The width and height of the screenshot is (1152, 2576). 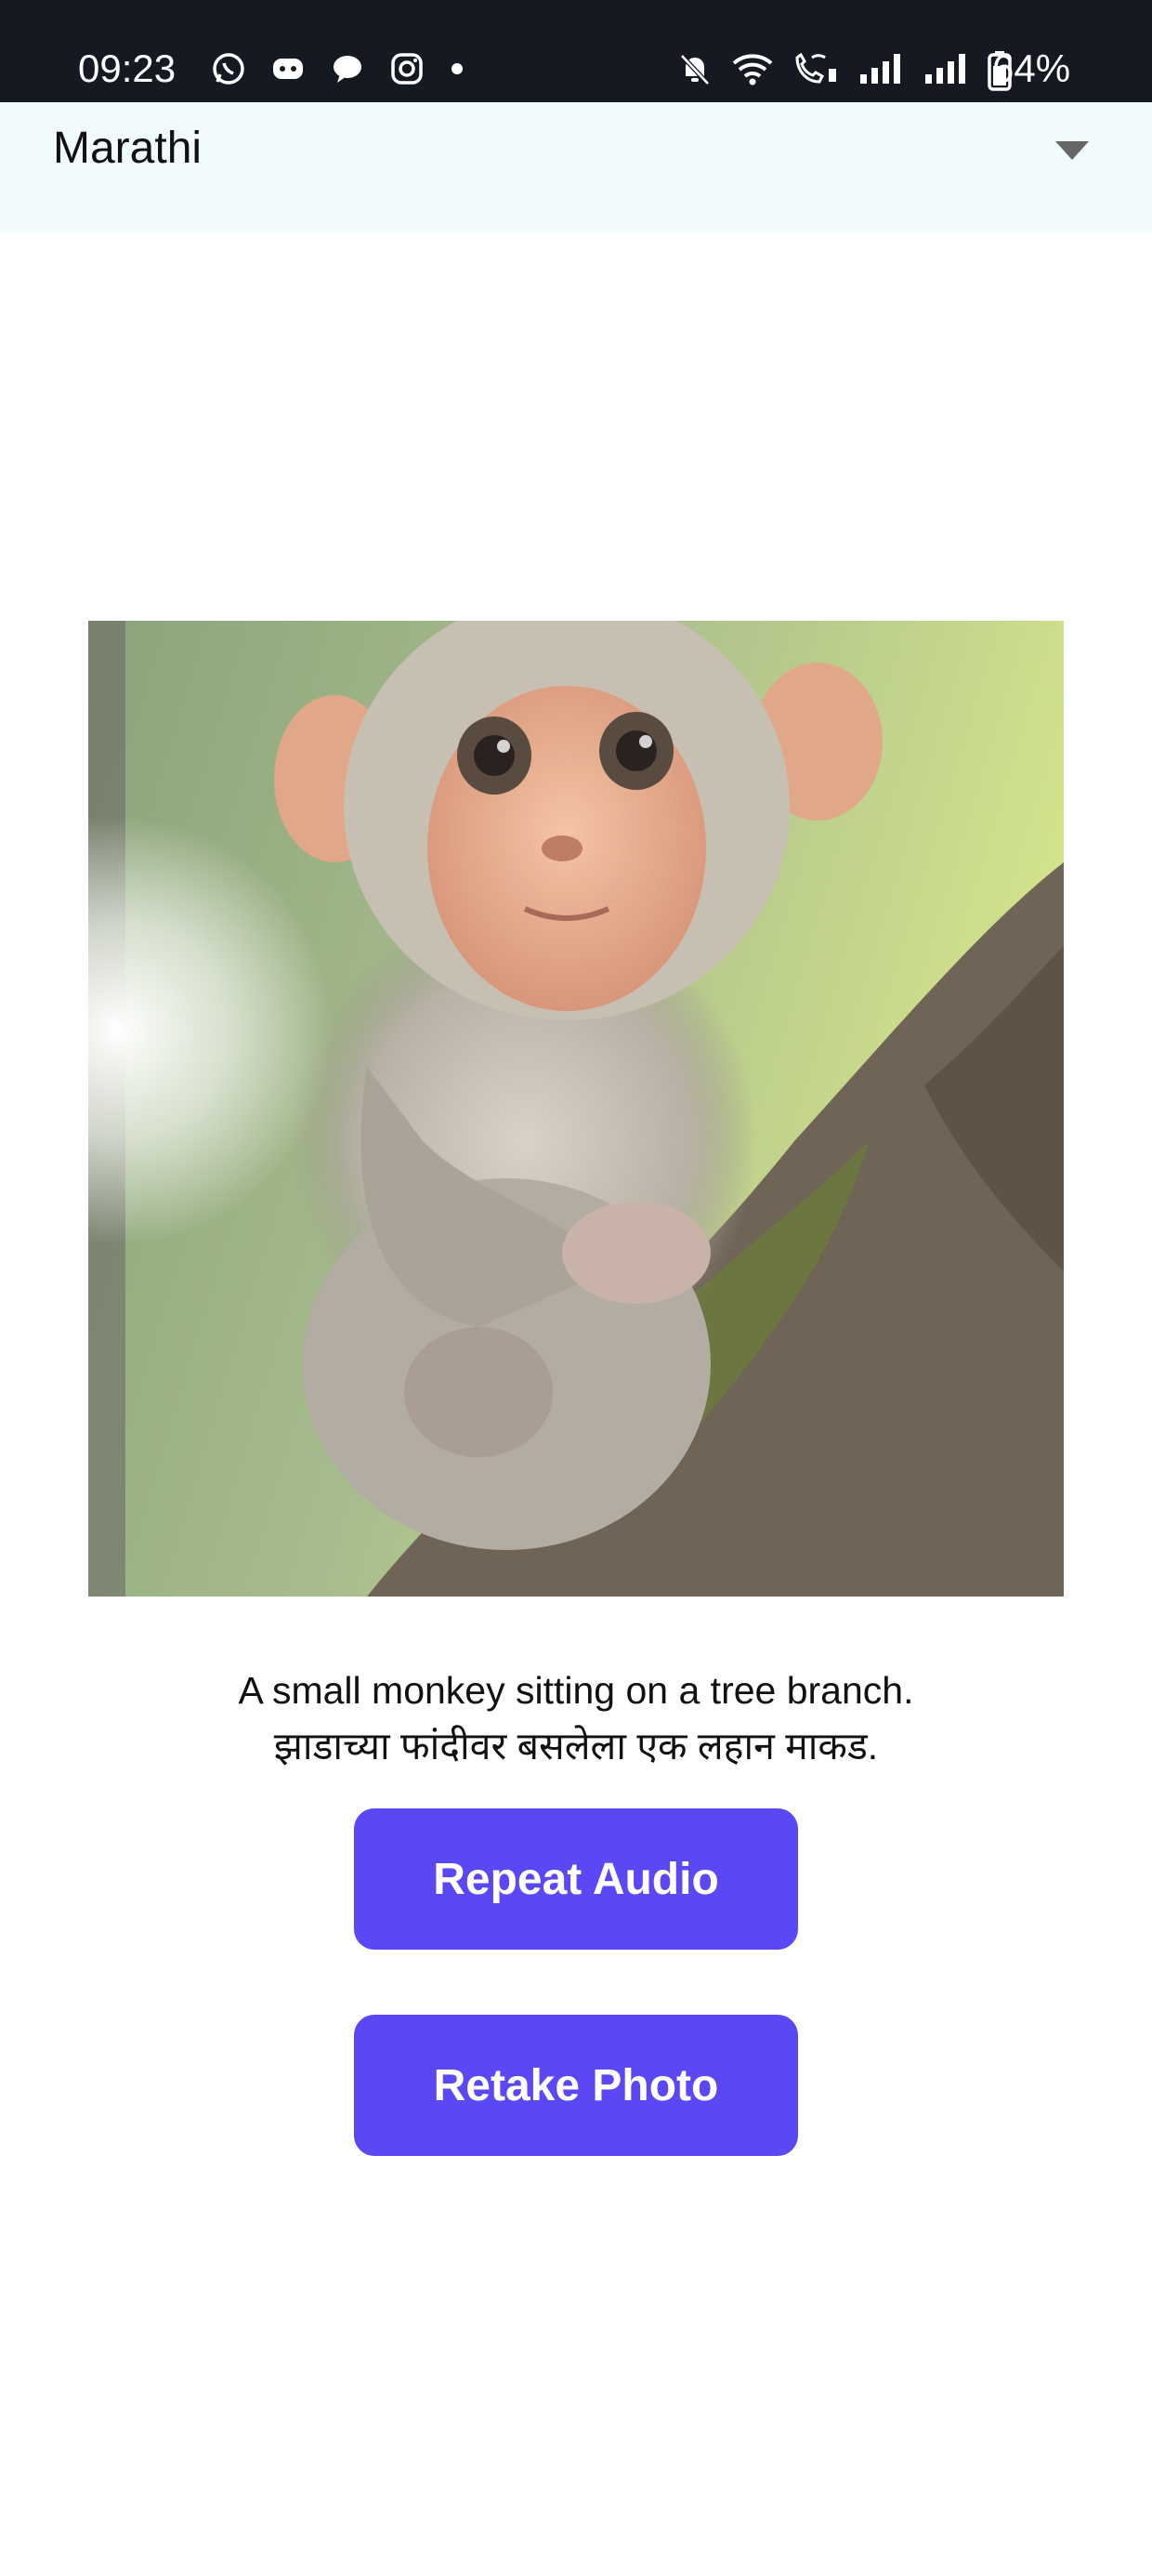 I want to click on whatsapp-icon, so click(x=228, y=68).